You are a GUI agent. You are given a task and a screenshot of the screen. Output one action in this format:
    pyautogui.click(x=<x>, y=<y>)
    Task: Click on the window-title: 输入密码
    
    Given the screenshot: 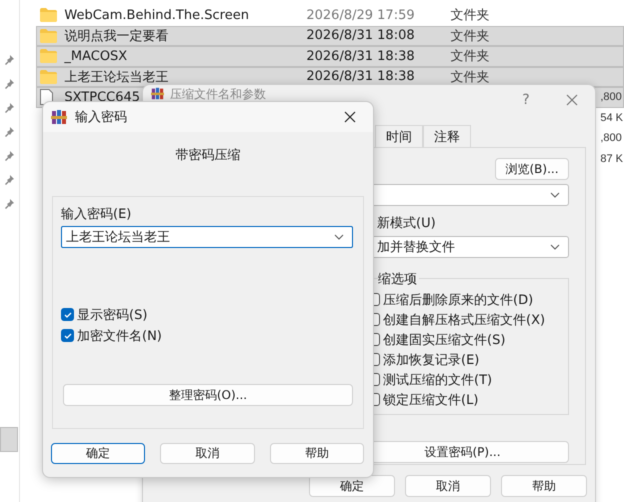 What is the action you would take?
    pyautogui.click(x=101, y=117)
    